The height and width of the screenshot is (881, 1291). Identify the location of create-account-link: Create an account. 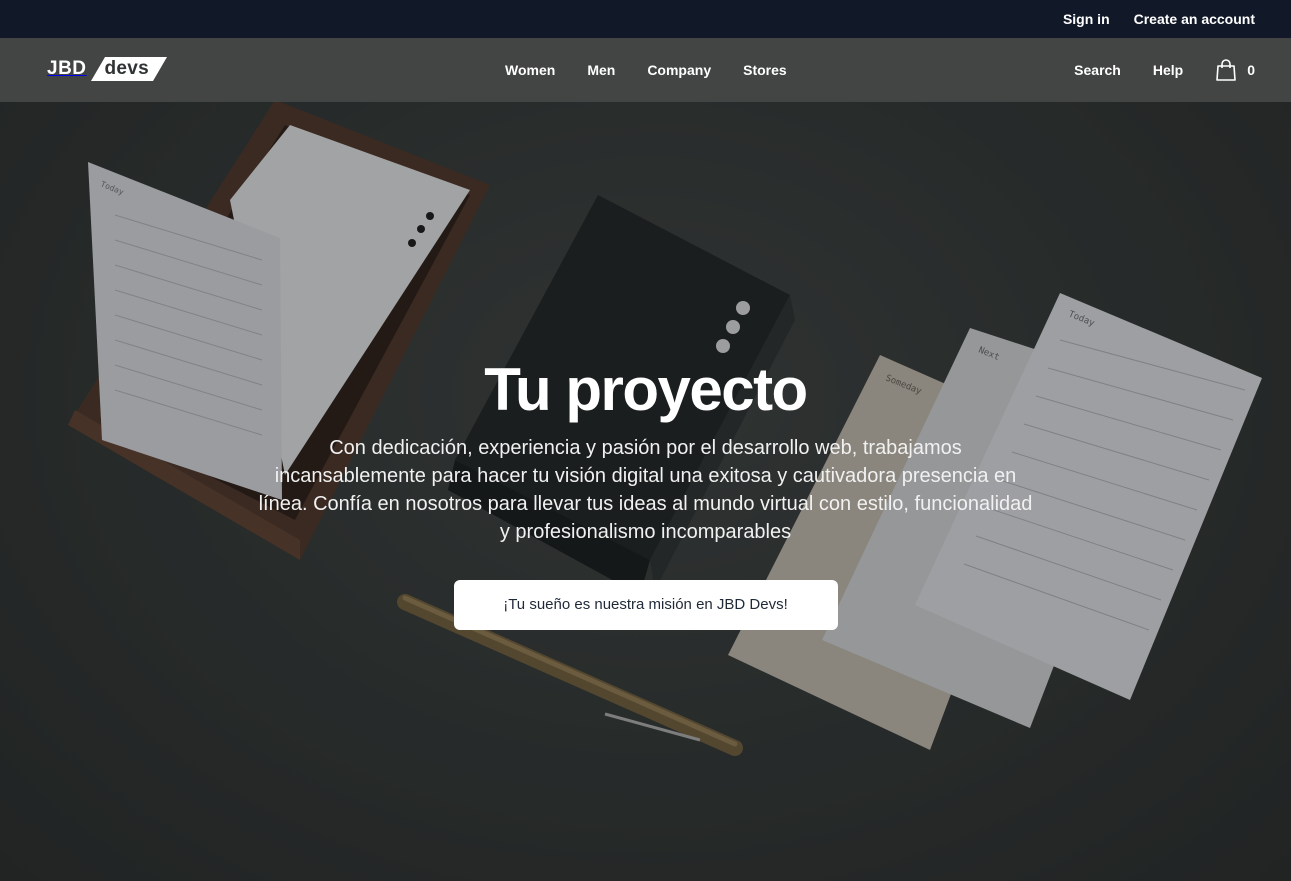
(1194, 19).